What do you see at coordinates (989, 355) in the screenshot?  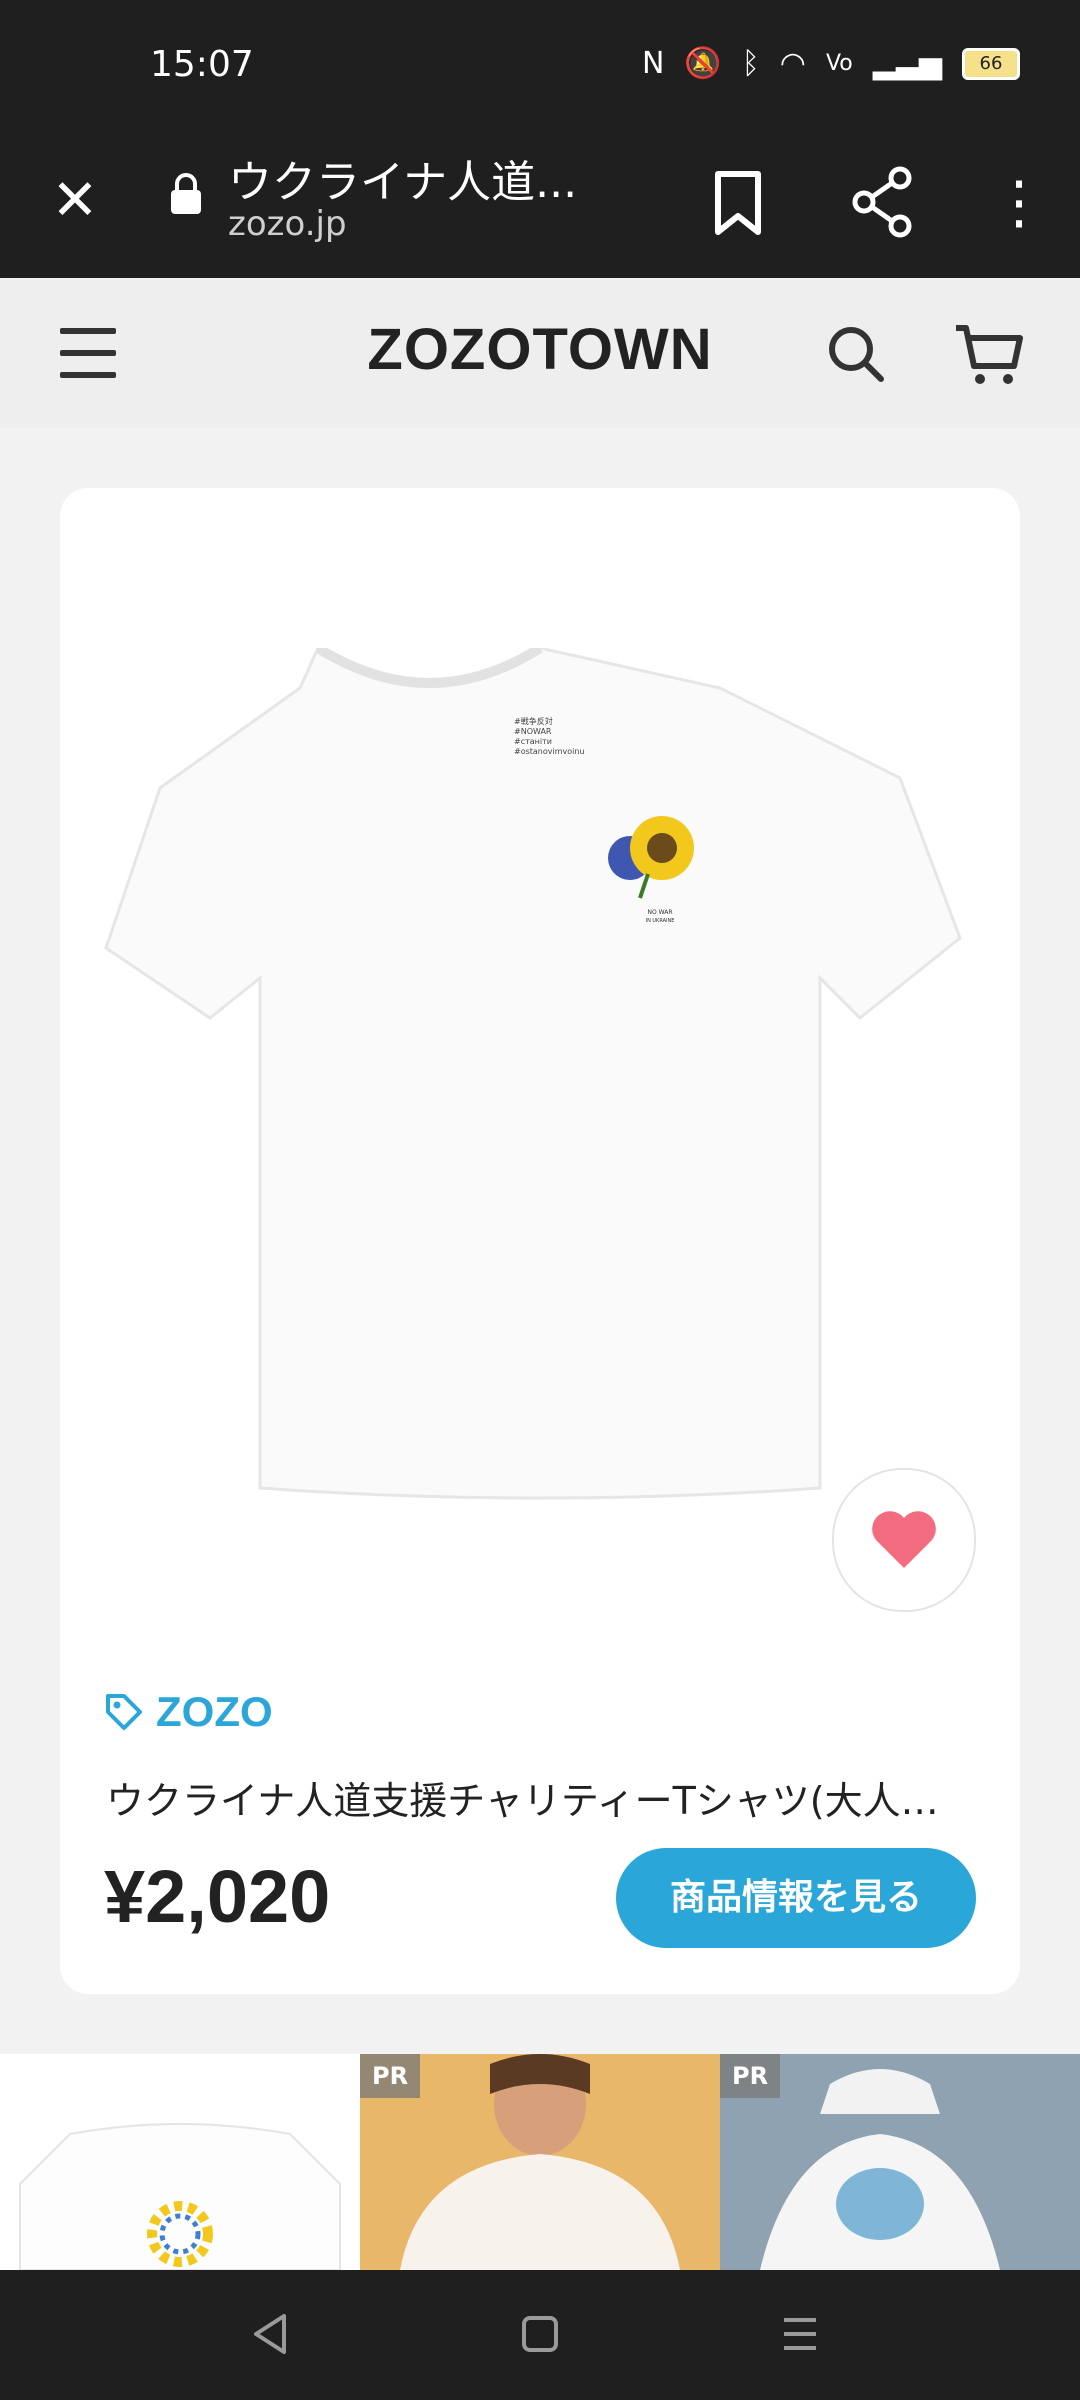 I see `cart-icon` at bounding box center [989, 355].